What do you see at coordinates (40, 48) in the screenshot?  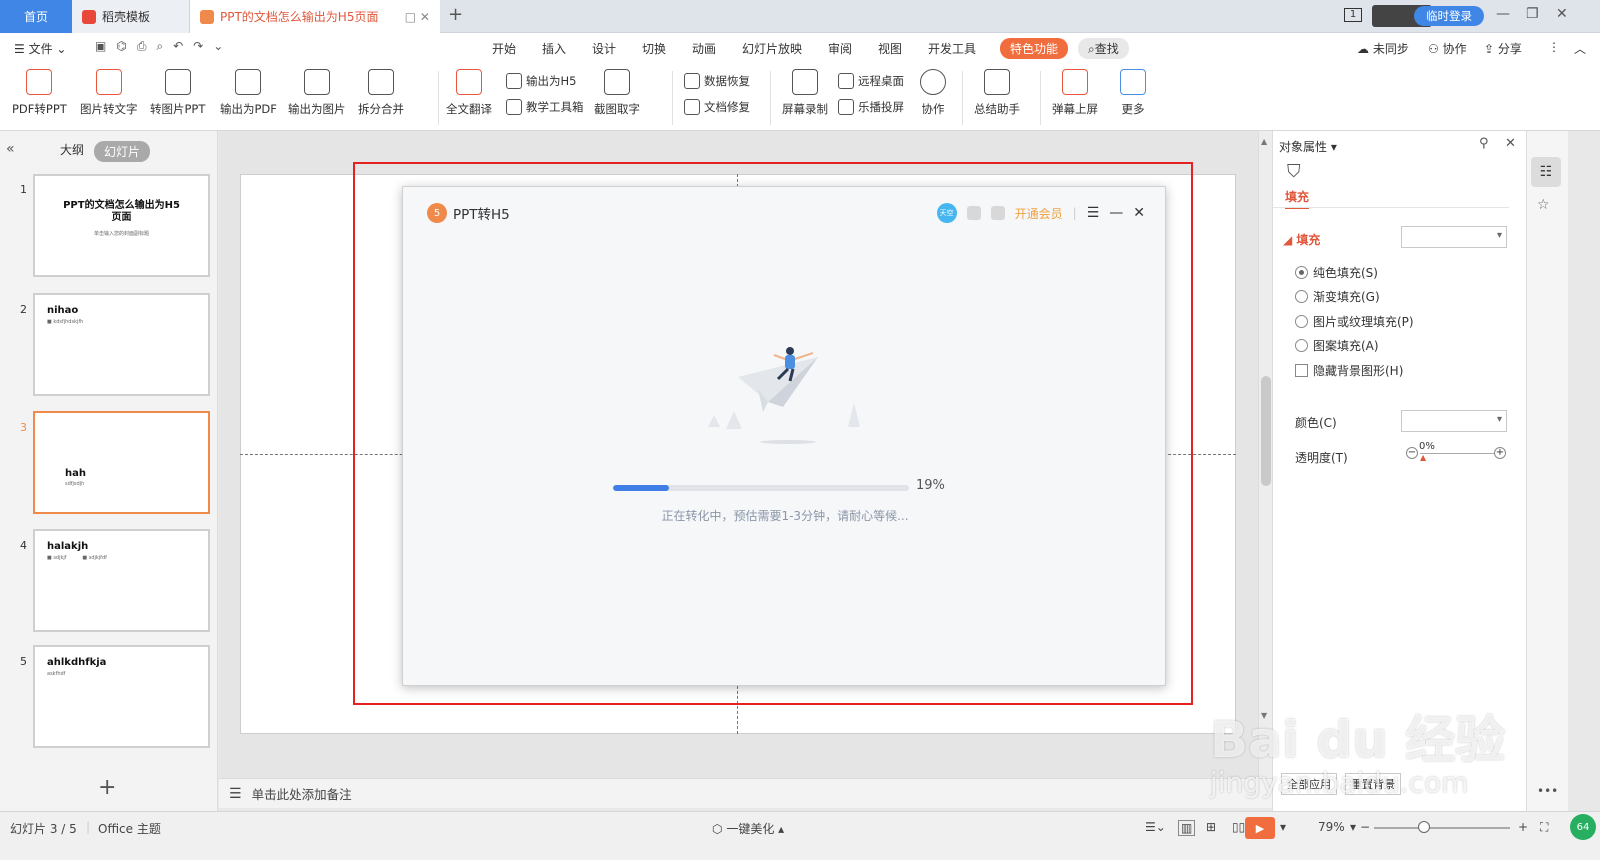 I see `file-menu: ☰ 文件 ⌄` at bounding box center [40, 48].